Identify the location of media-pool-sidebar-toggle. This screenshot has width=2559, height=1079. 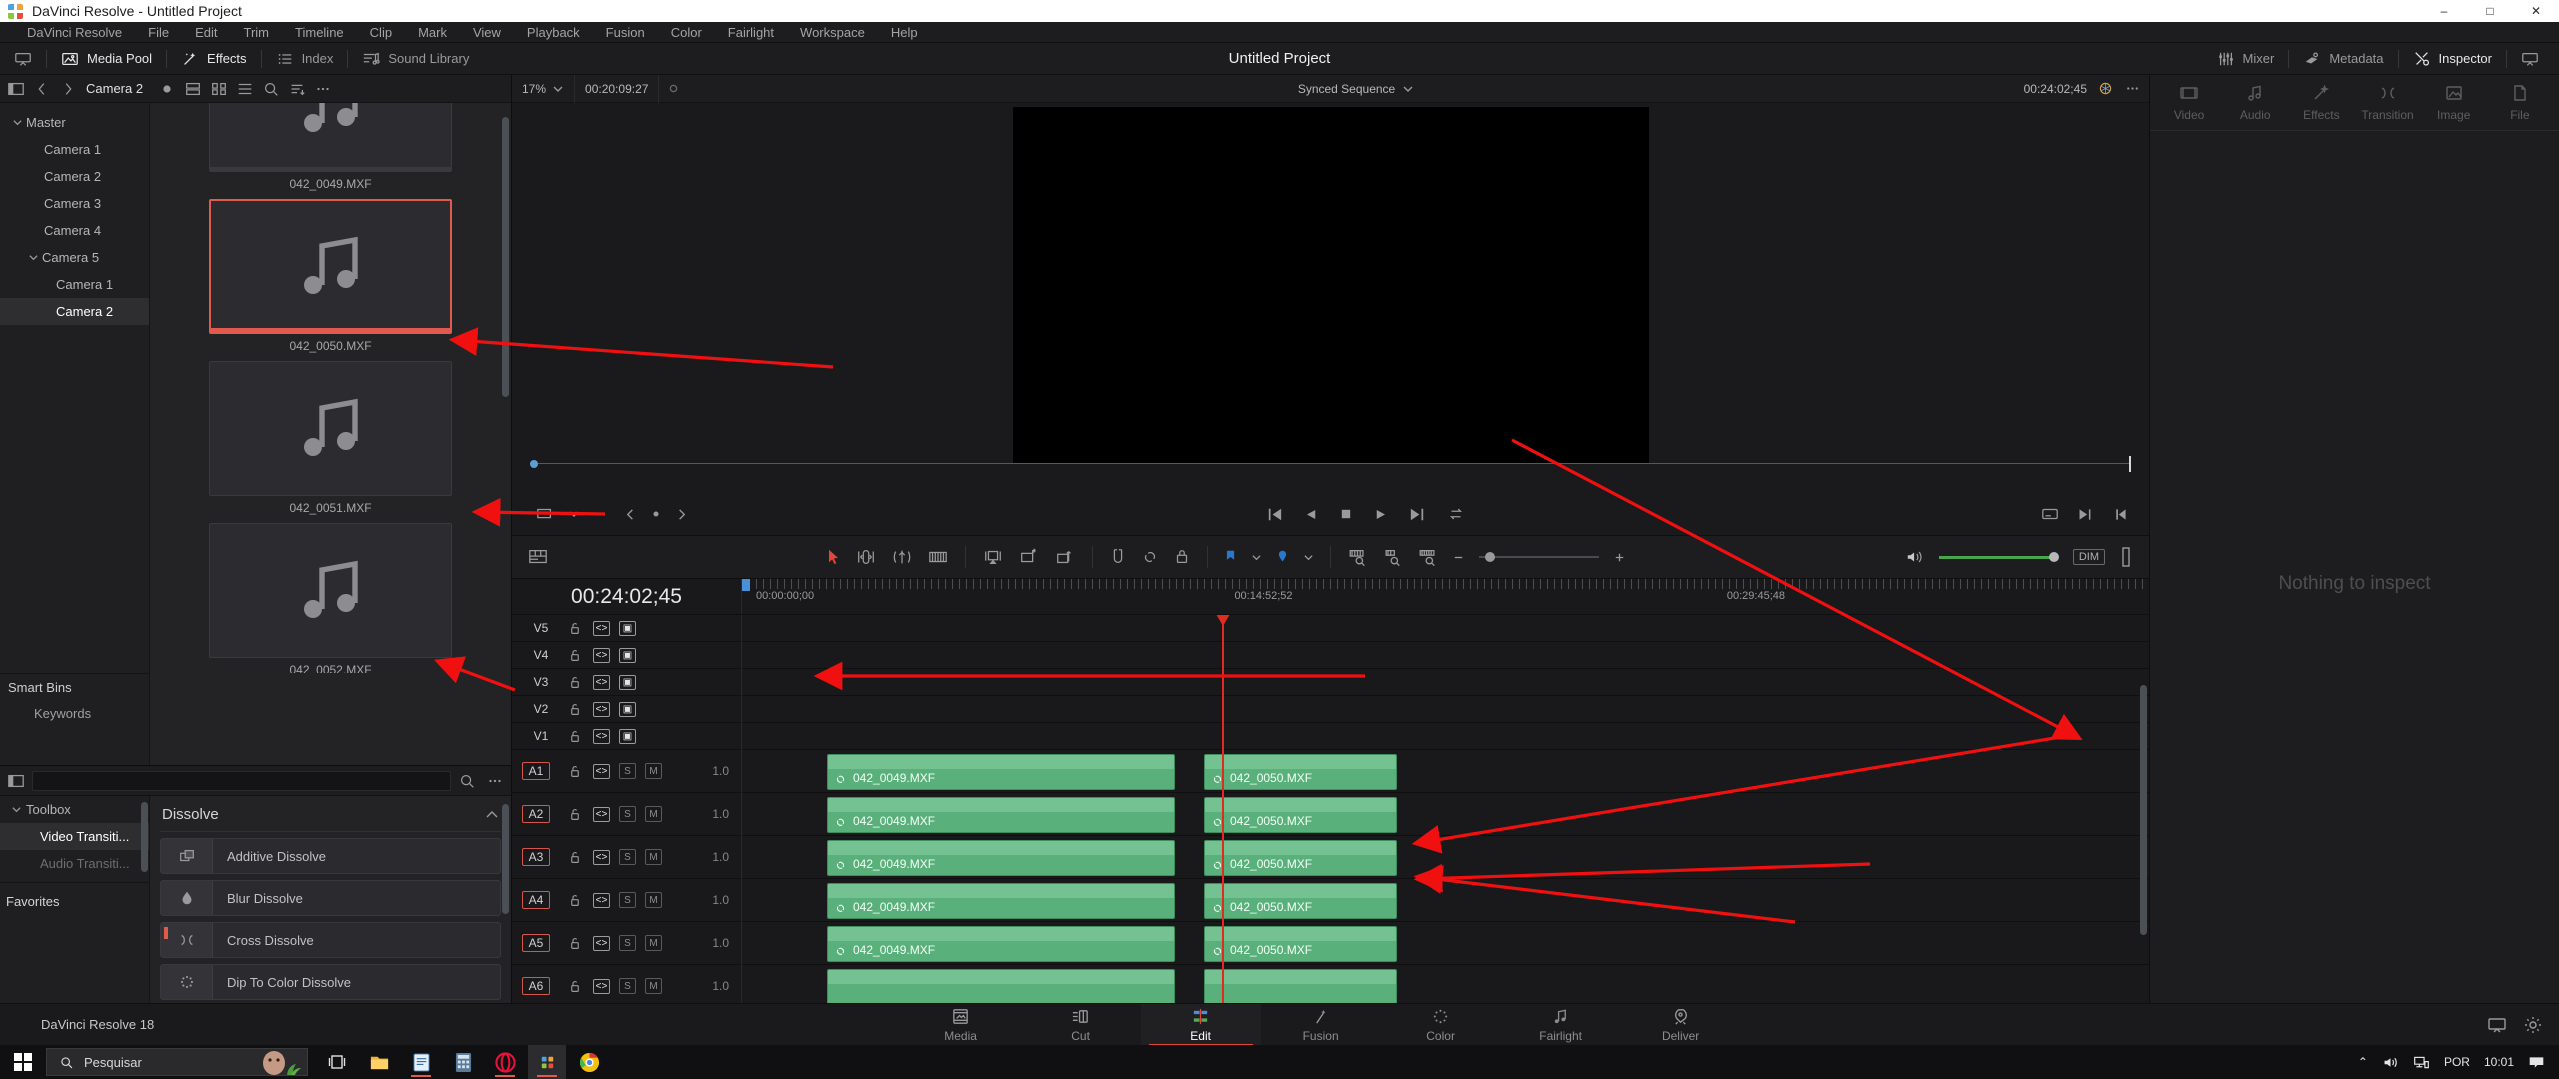
(16, 89).